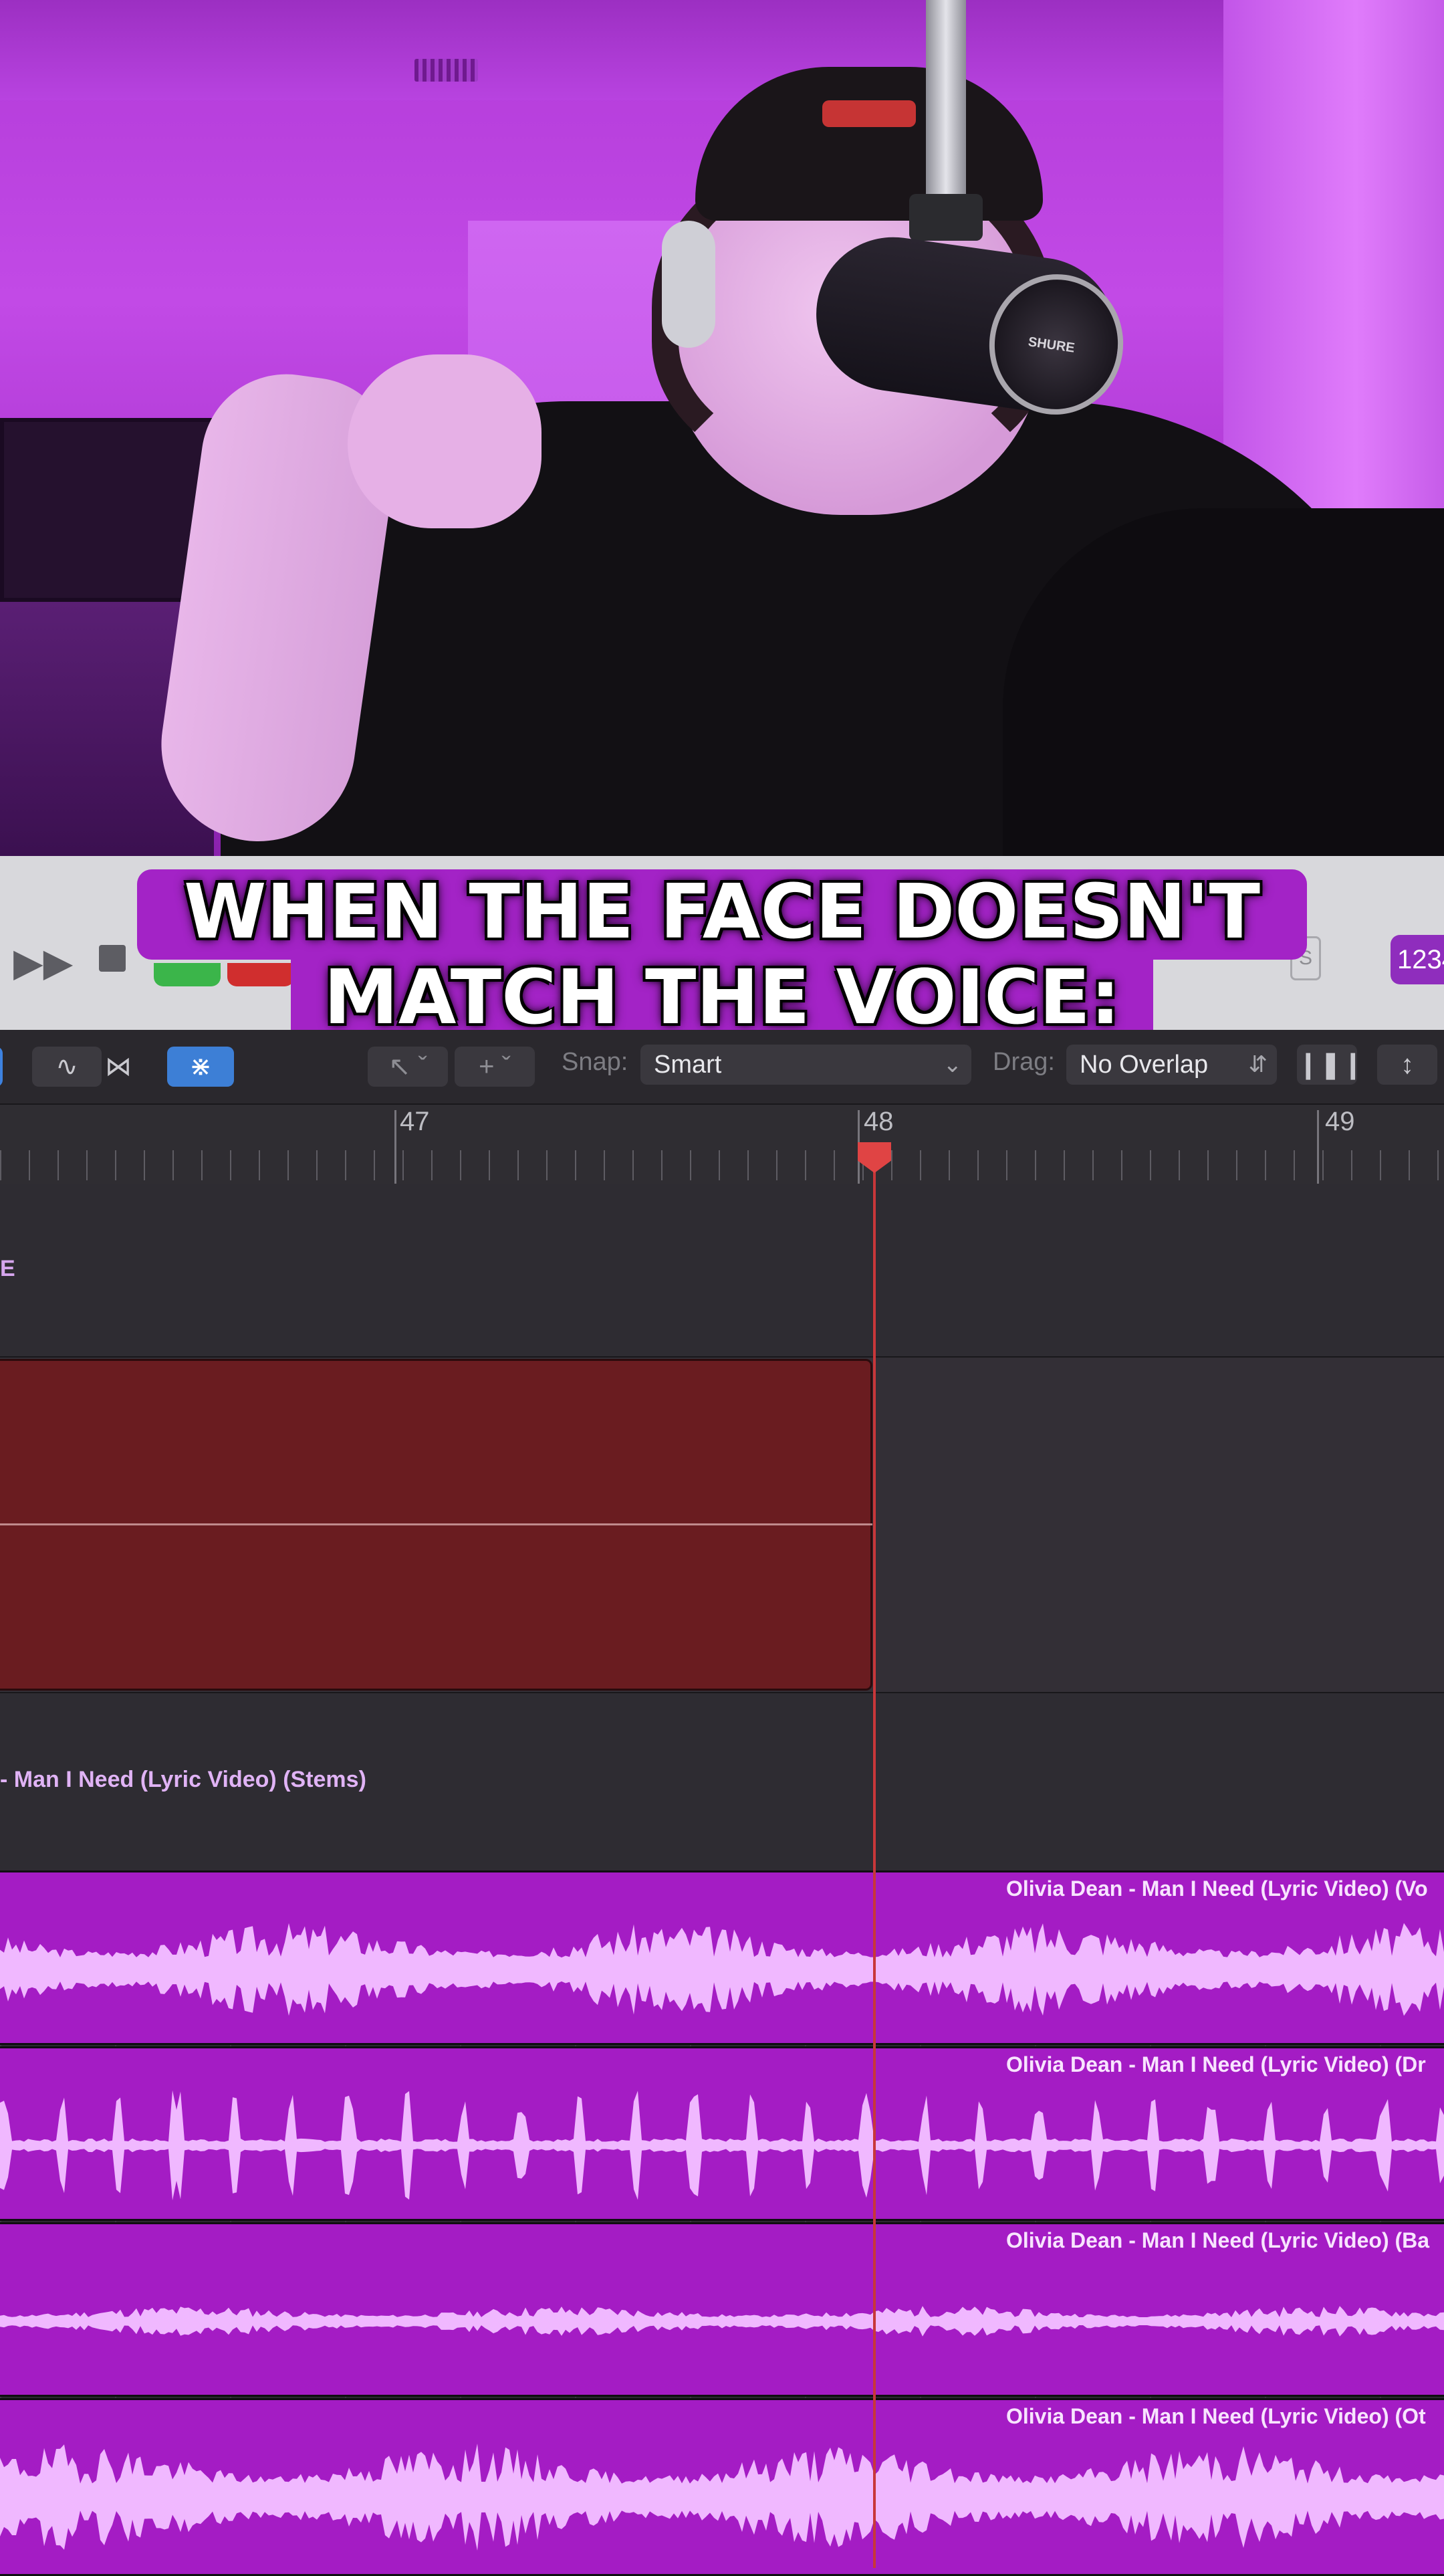 This screenshot has width=1444, height=2576. What do you see at coordinates (200, 1067) in the screenshot?
I see `flex-tool-icon: ⋇` at bounding box center [200, 1067].